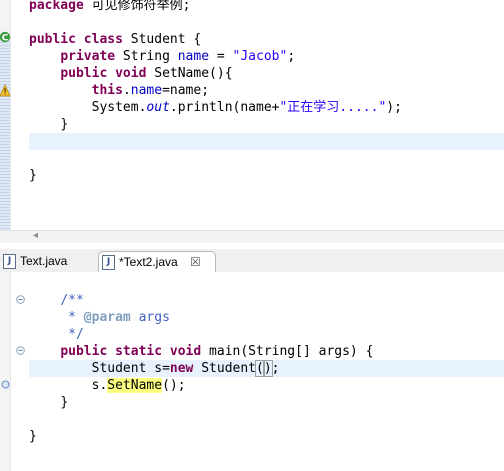 The height and width of the screenshot is (471, 504). I want to click on tab-text2-java: J *Text2.java ☒, so click(157, 261).